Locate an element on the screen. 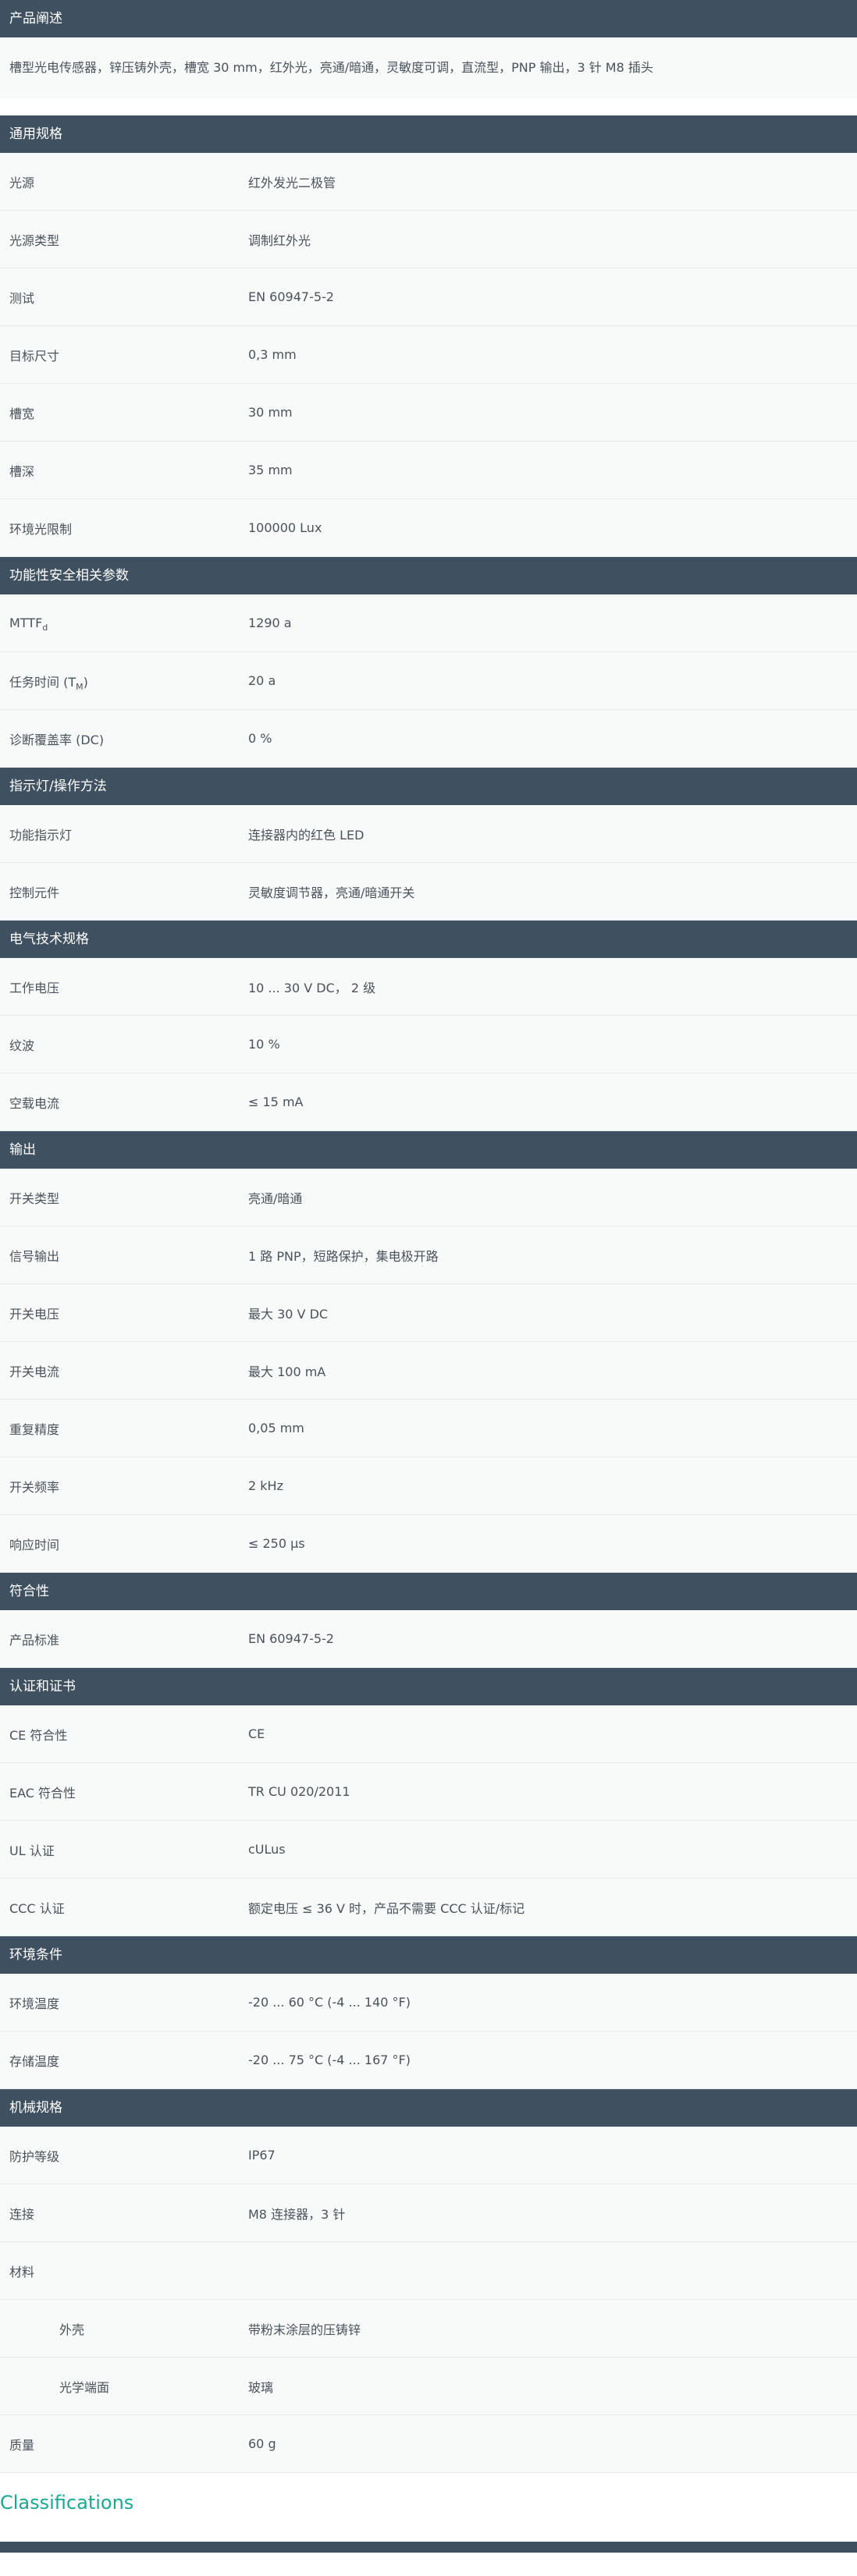 The width and height of the screenshot is (857, 2576). spec-label: 环境温度 is located at coordinates (34, 2003).